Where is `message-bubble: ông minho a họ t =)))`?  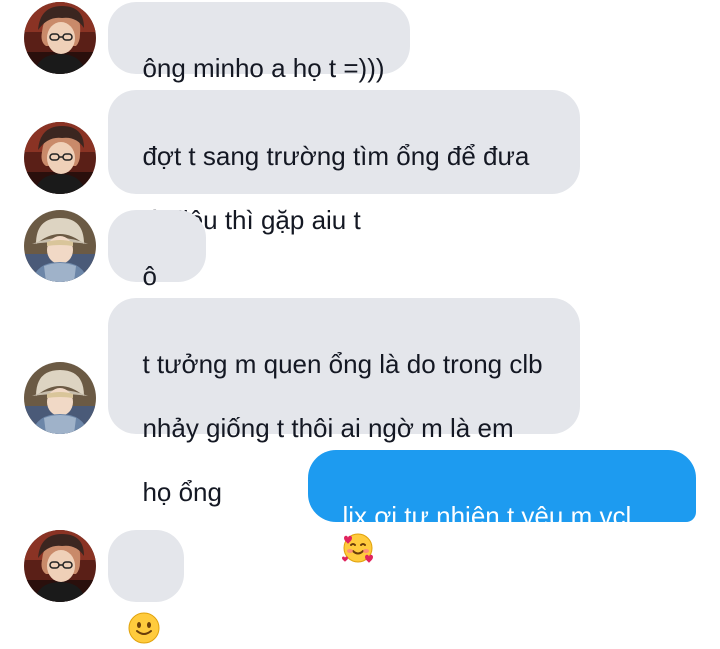
message-bubble: ông minho a họ t =))) is located at coordinates (259, 42).